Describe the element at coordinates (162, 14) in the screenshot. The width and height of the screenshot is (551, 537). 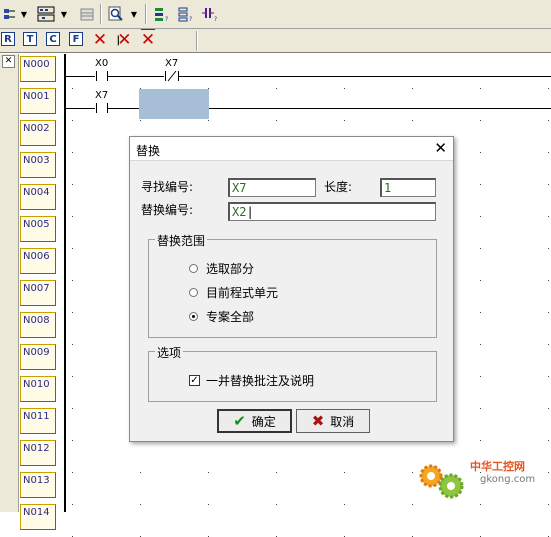
I see `ladder-icon: ?` at that location.